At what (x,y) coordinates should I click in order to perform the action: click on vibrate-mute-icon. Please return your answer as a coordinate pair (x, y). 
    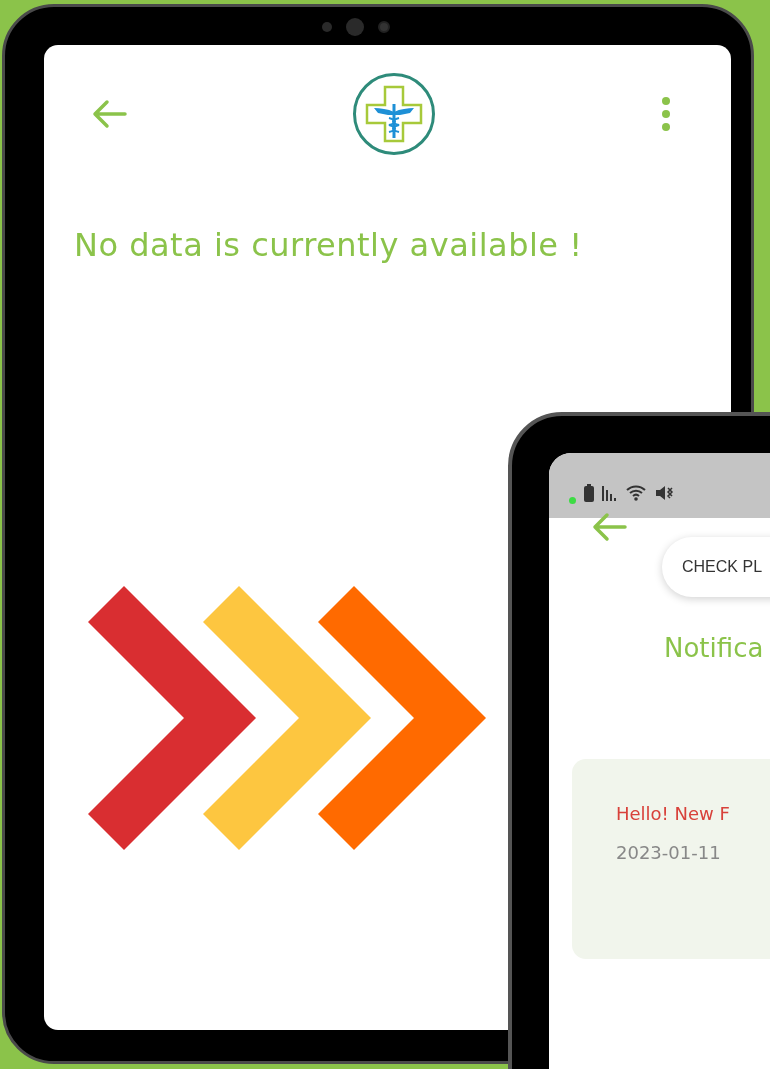
    Looking at the image, I should click on (664, 492).